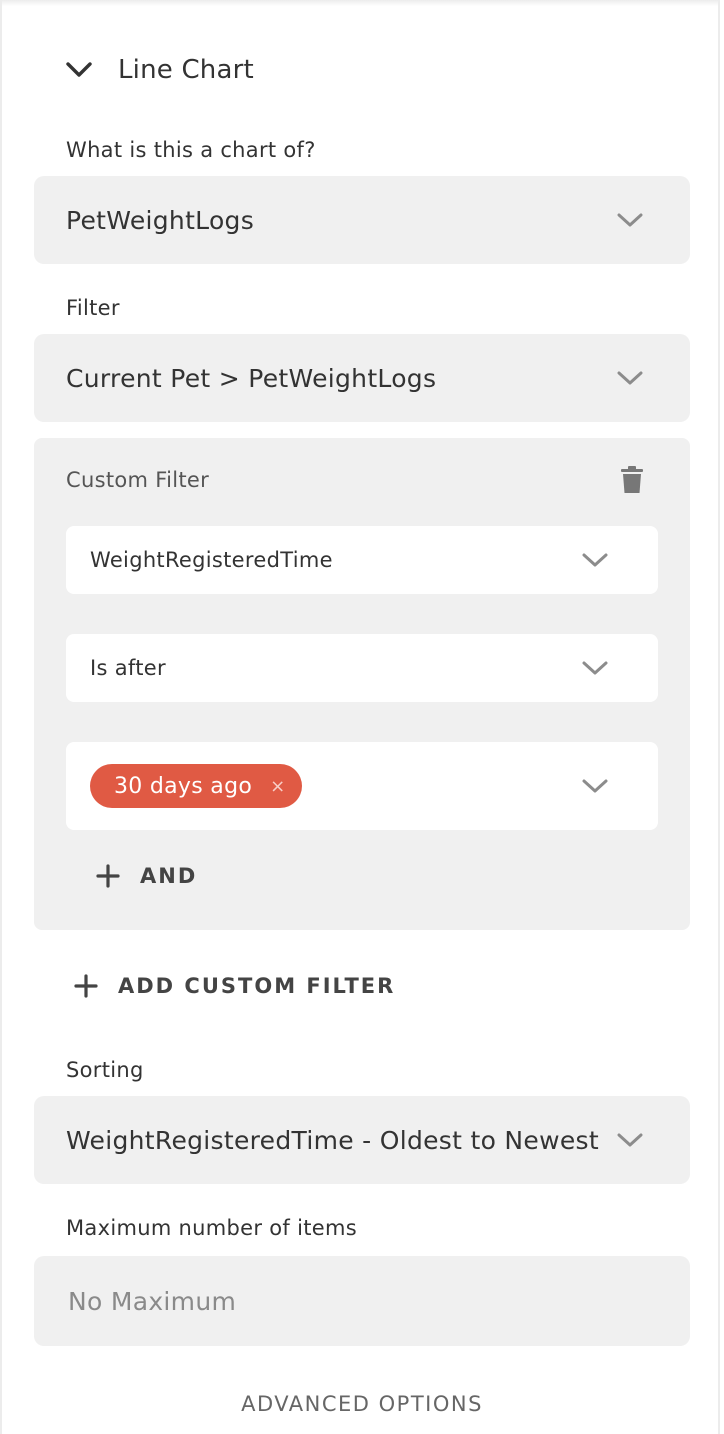  Describe the element at coordinates (128, 668) in the screenshot. I see `custom-filter-operator-value: Is after` at that location.